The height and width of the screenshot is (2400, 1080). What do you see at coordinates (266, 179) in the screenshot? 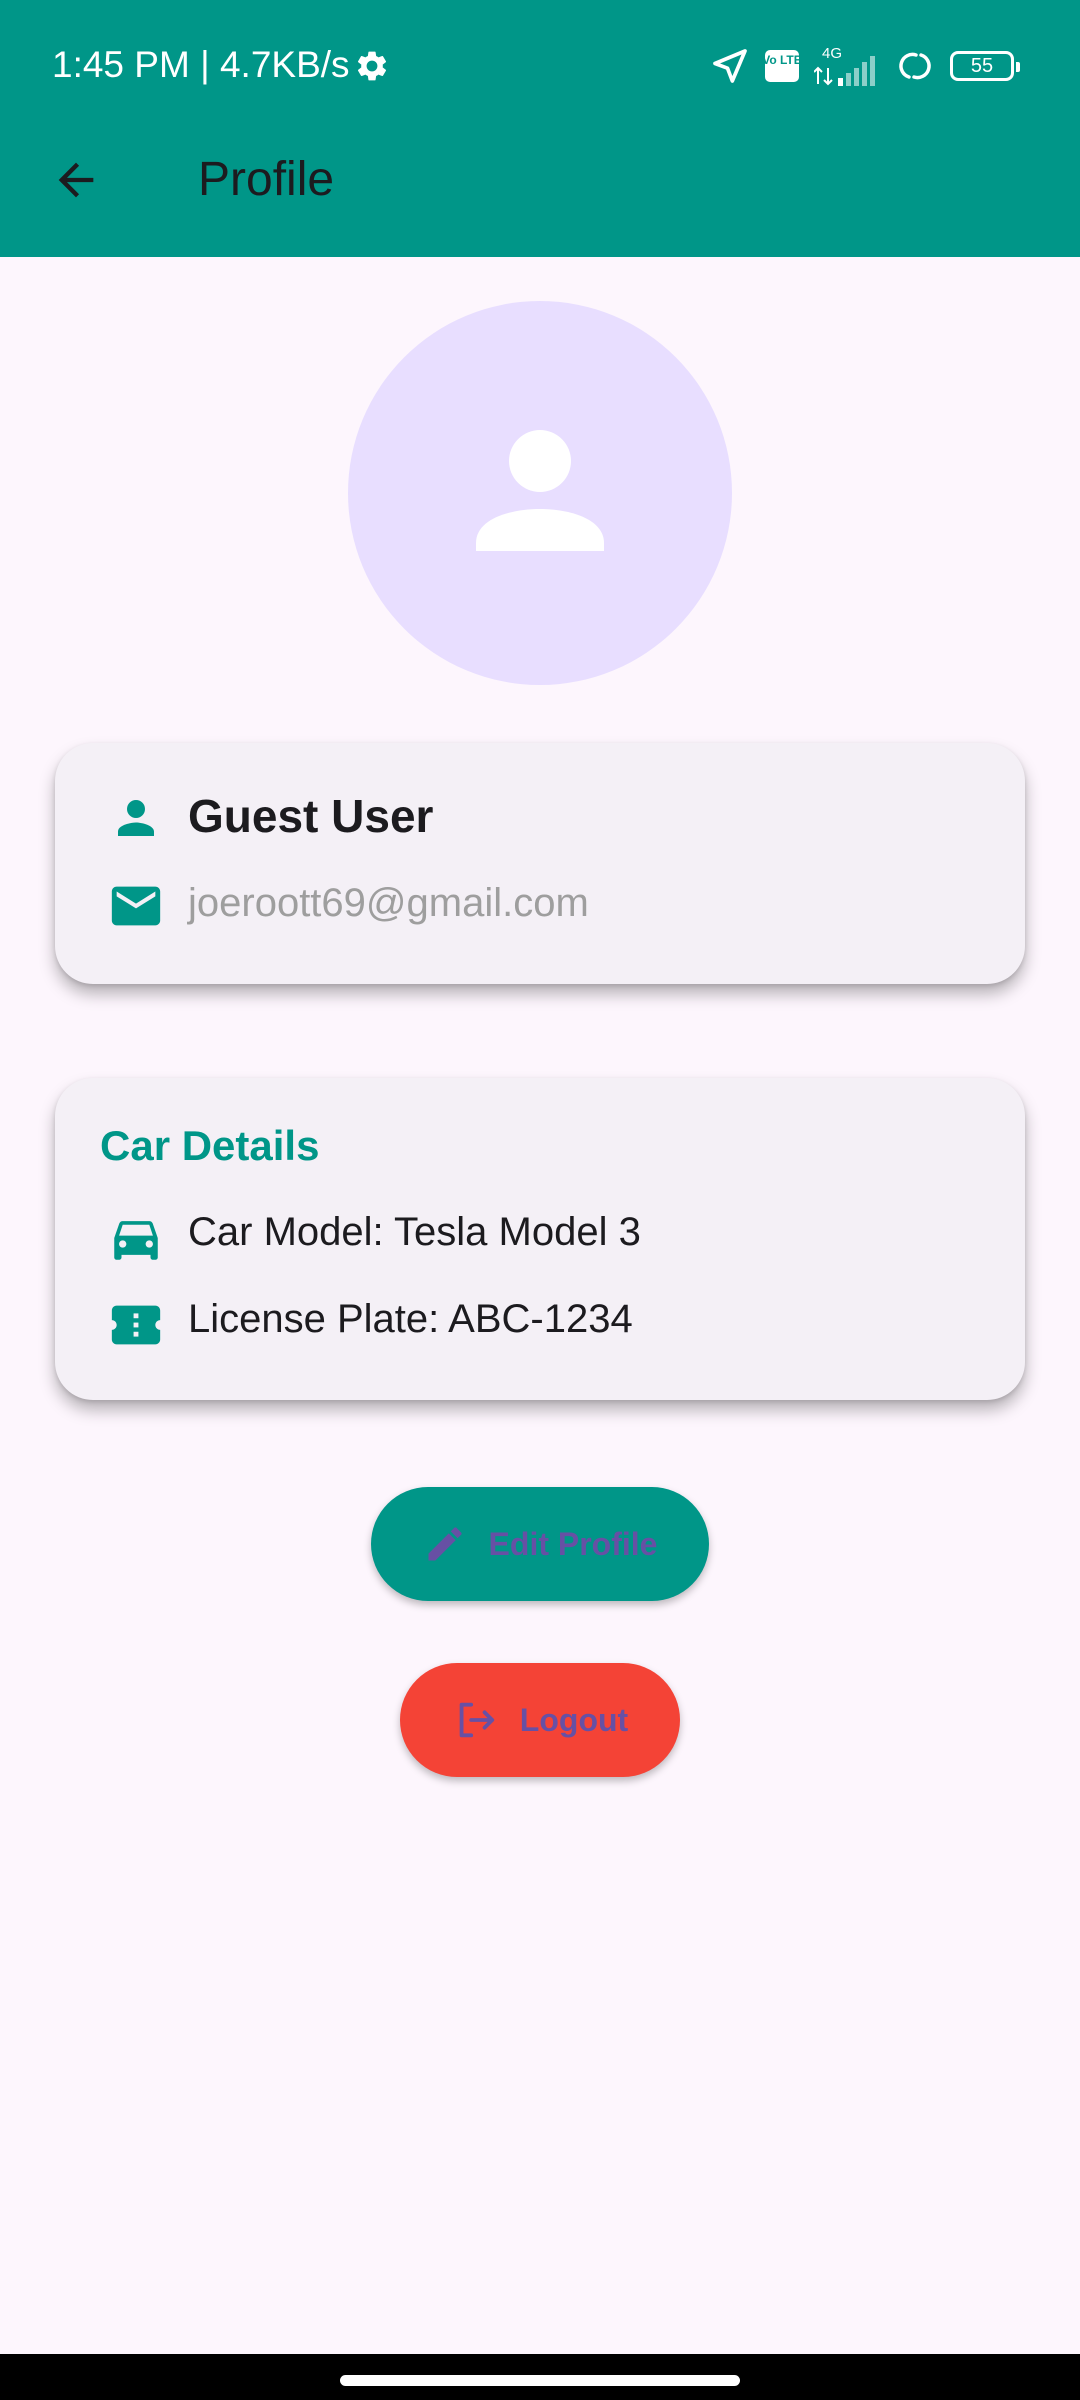
I see `page-title: Profile` at bounding box center [266, 179].